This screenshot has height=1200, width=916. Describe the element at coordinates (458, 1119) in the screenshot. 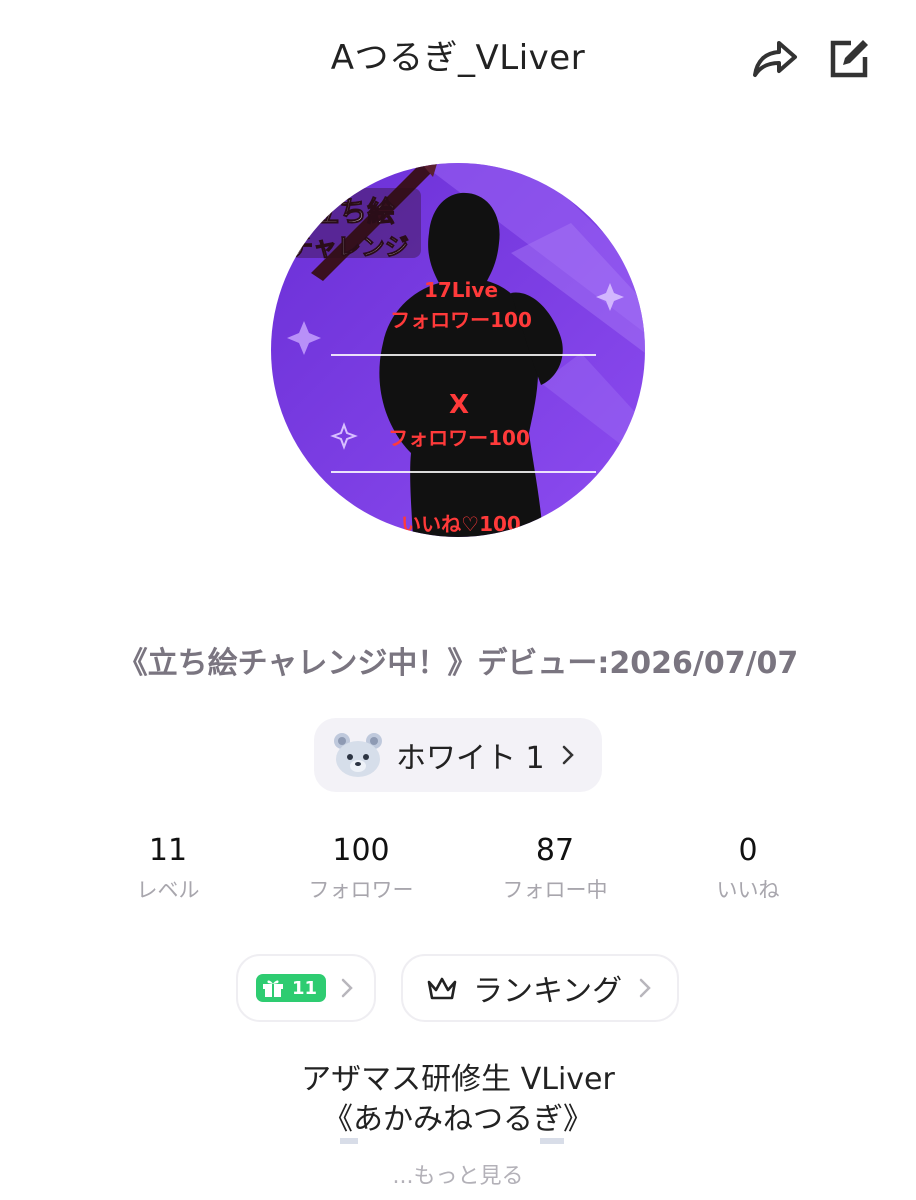

I see `bio-line-2: 《あかみねつるぎ》` at that location.